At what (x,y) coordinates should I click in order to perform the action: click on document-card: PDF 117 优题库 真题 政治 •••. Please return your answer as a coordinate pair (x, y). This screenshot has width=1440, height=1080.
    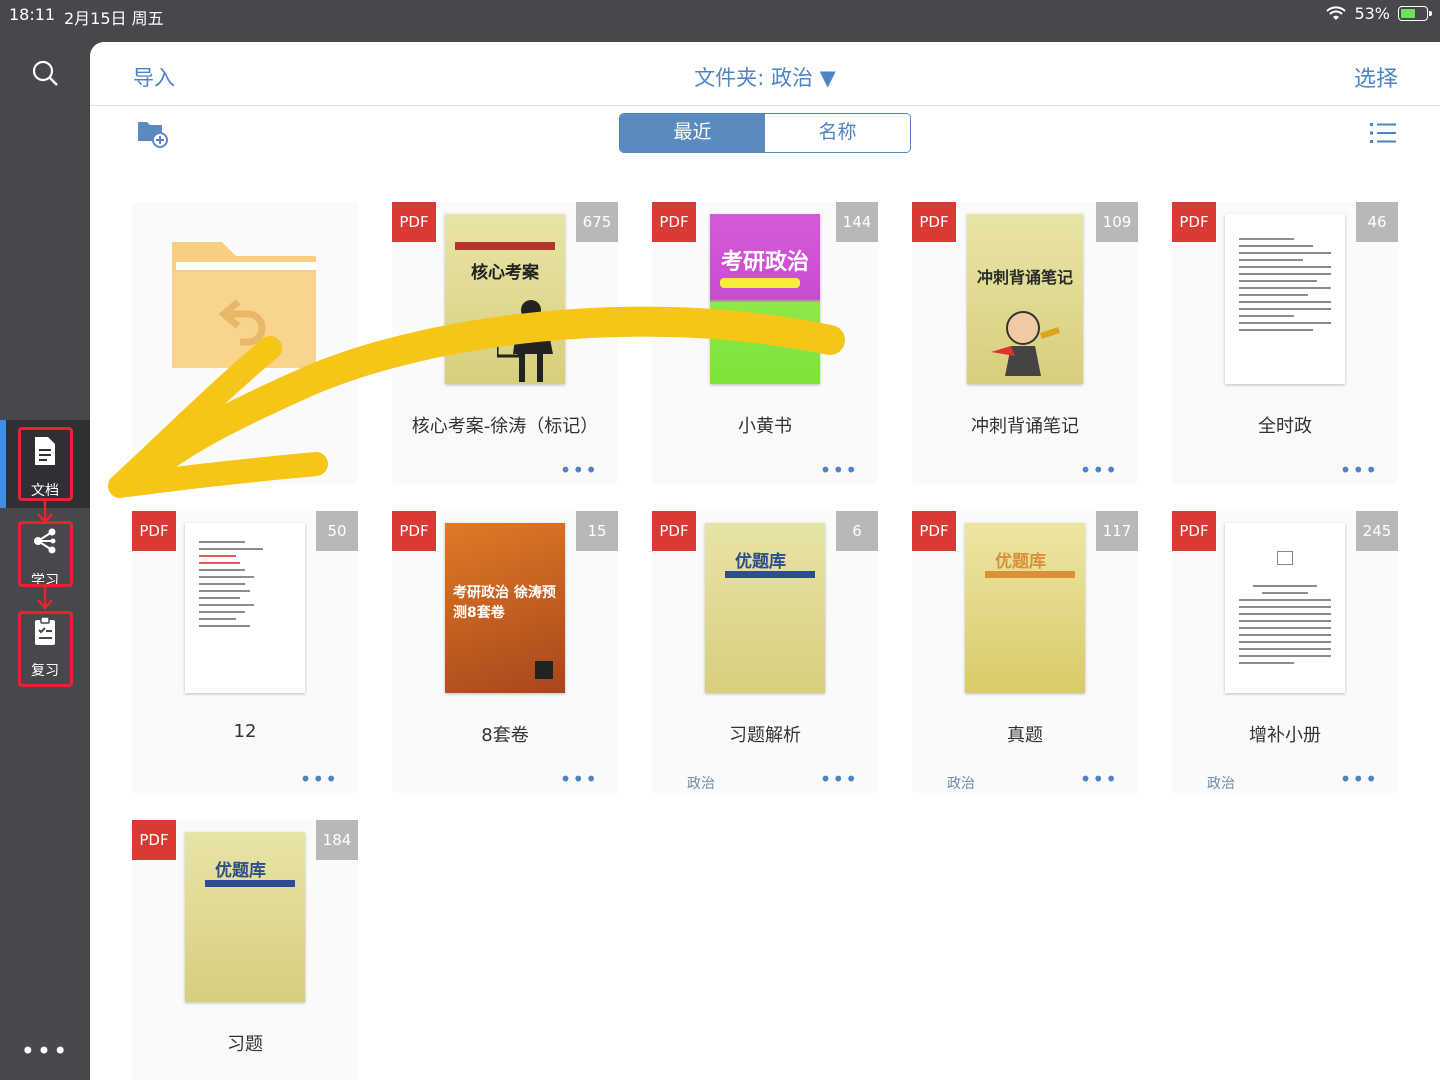
    Looking at the image, I should click on (1025, 652).